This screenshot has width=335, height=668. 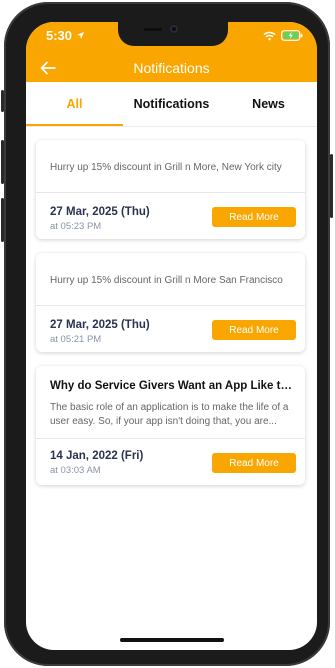 What do you see at coordinates (97, 456) in the screenshot?
I see `news-date: 14 Jan, 2022 (Fri)` at bounding box center [97, 456].